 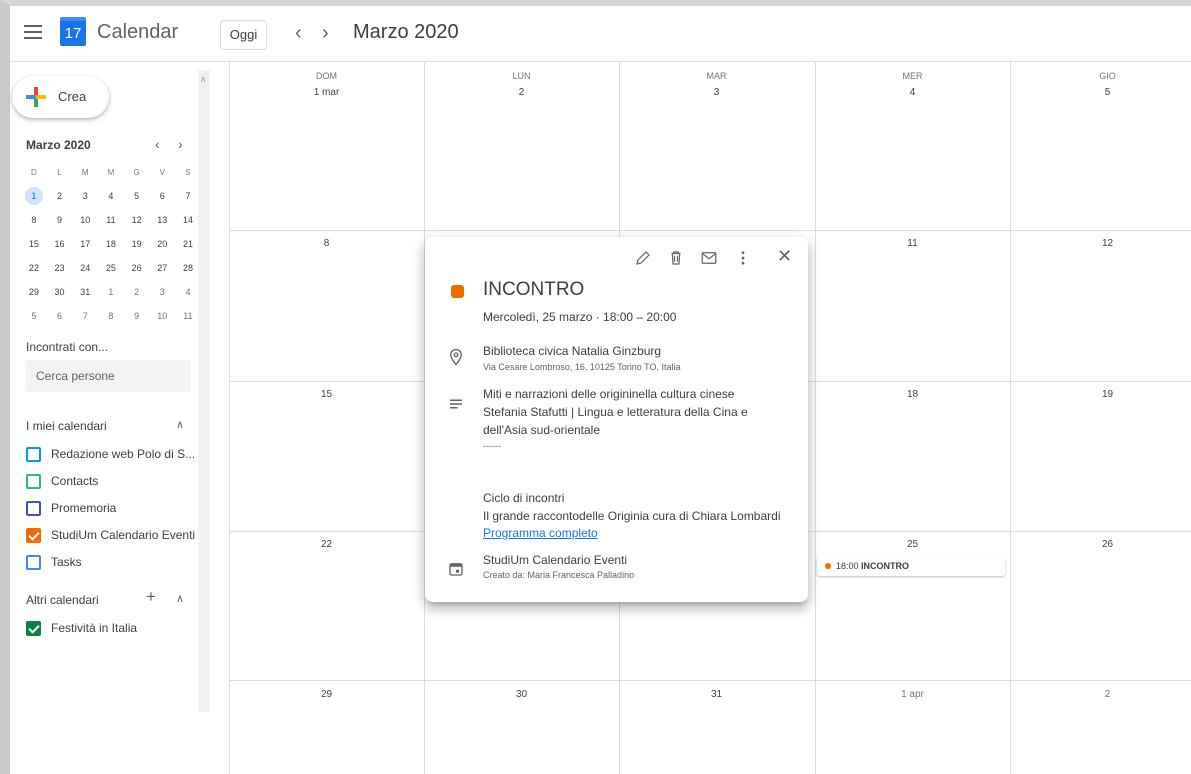 I want to click on mini-day: 29, so click(x=34, y=292).